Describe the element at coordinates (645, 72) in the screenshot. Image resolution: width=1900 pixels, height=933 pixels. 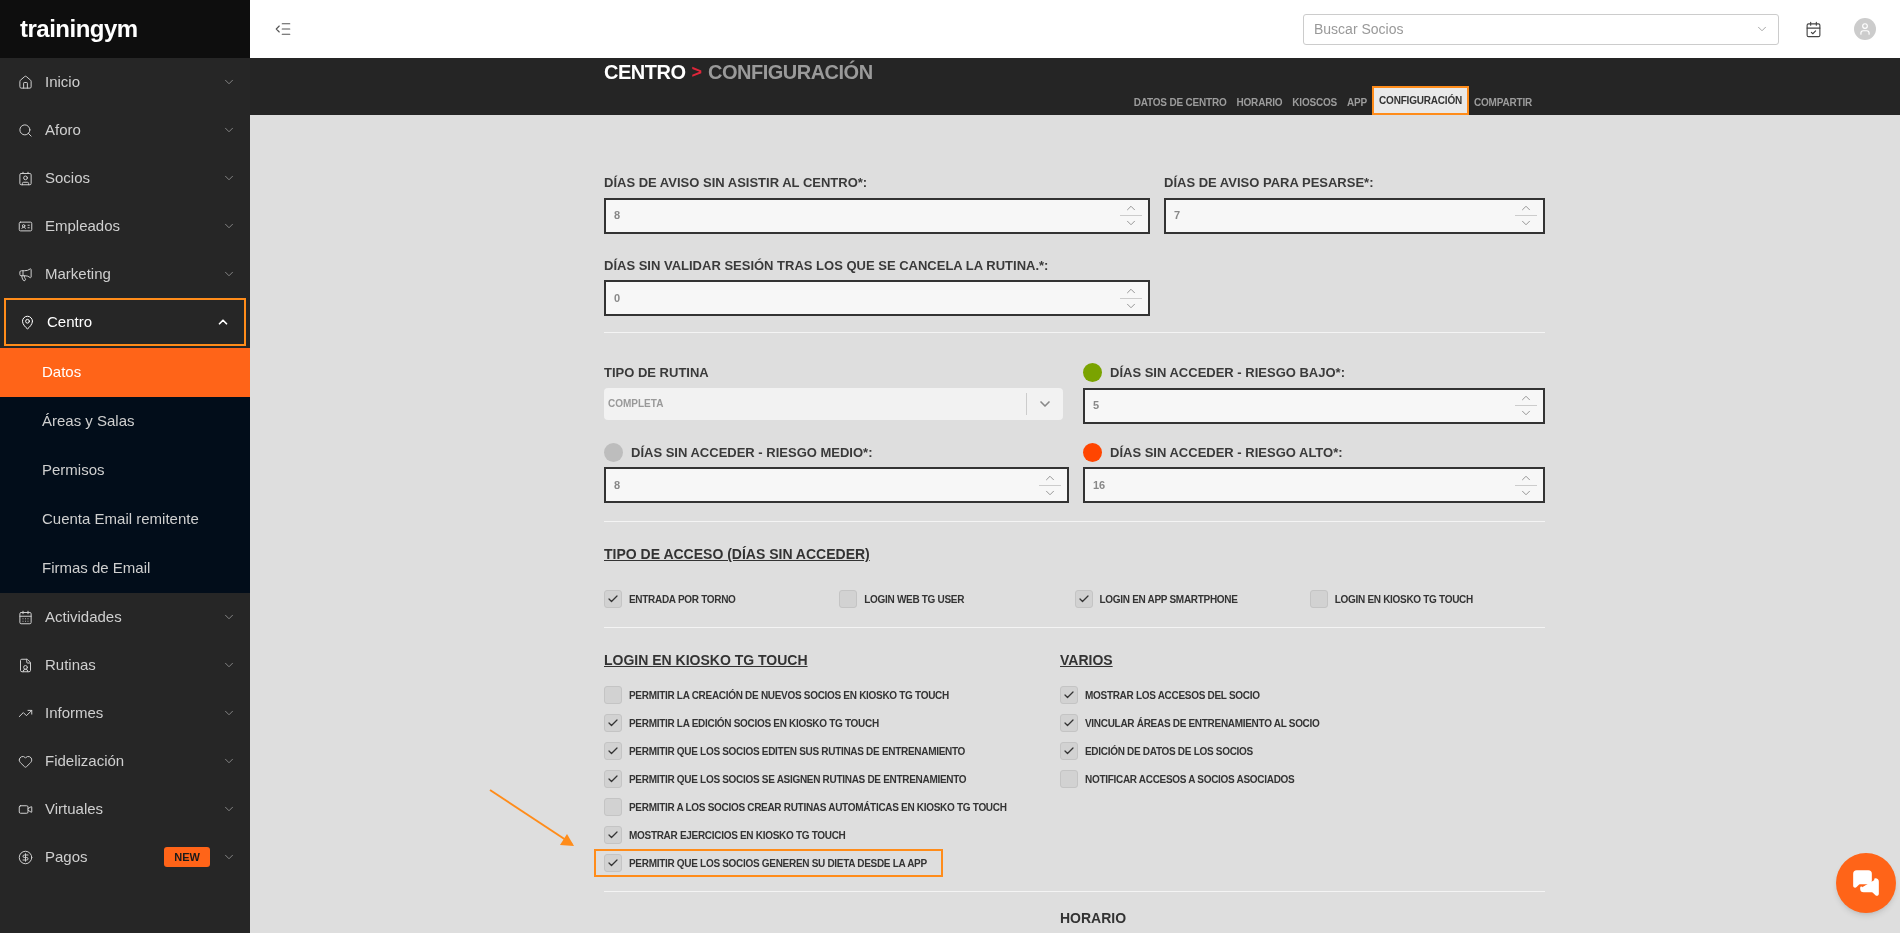
I see `breadcrumb-parent: CENTRO` at that location.